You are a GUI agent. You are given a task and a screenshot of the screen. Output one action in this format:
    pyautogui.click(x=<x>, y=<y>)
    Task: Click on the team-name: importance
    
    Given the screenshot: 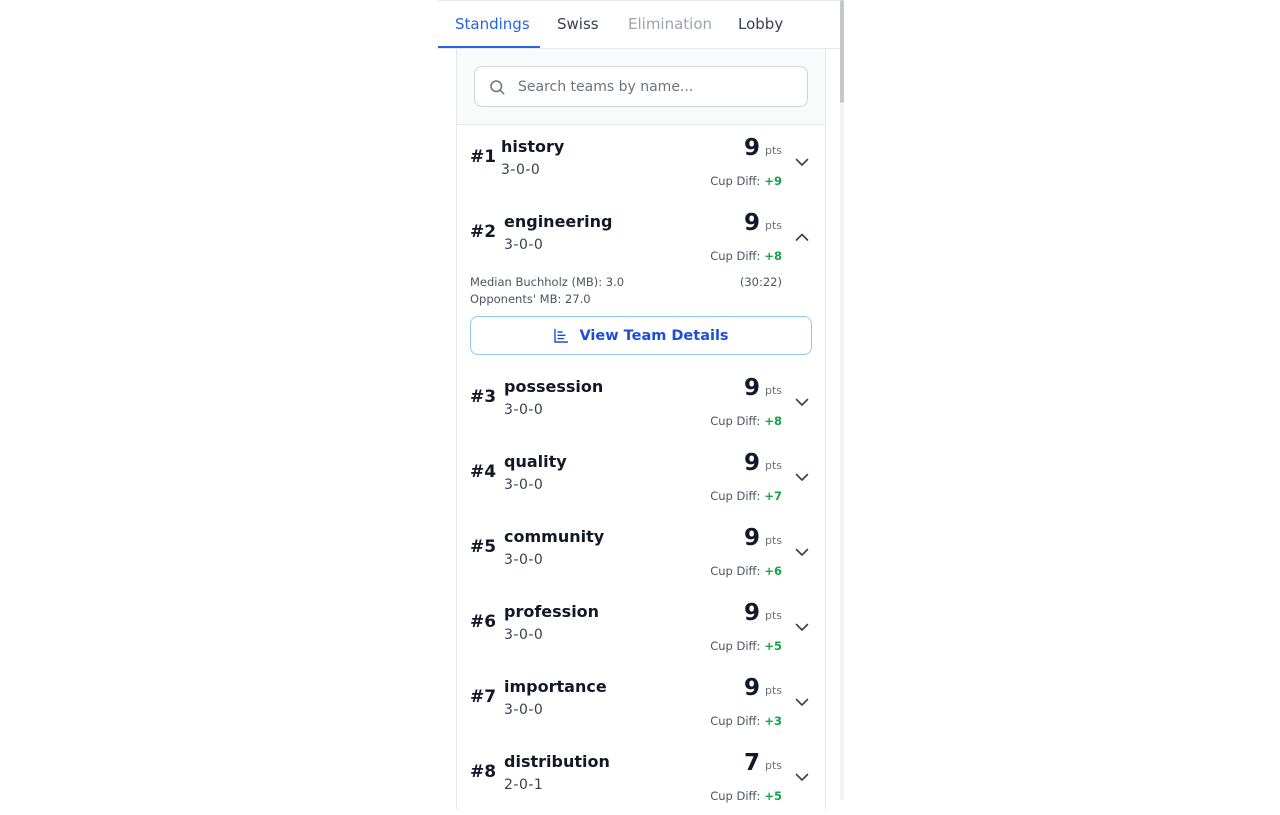 What is the action you would take?
    pyautogui.click(x=555, y=686)
    